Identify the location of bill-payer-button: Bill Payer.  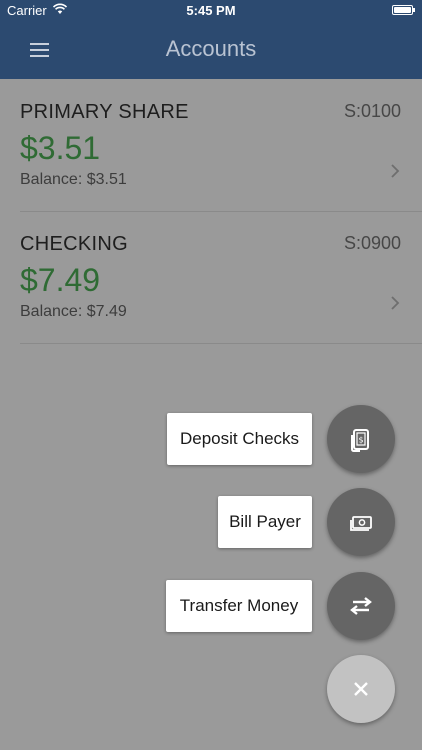
(265, 522).